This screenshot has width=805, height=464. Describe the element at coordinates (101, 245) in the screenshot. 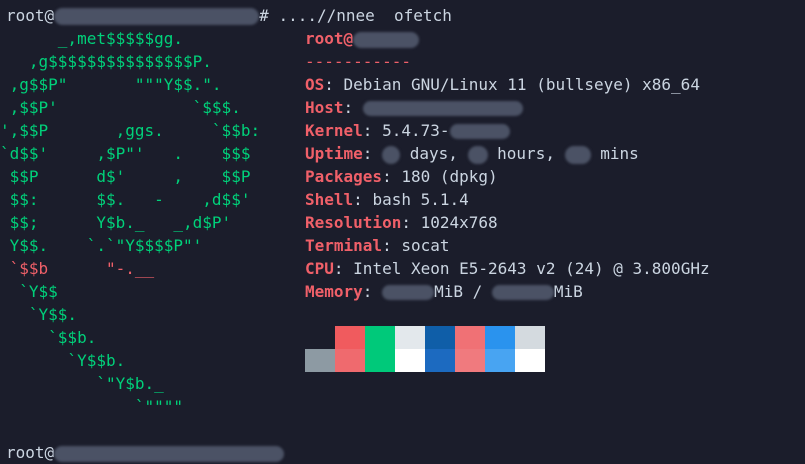

I see `logo-line: Y$$. `.`"Y$$$$P"'` at that location.